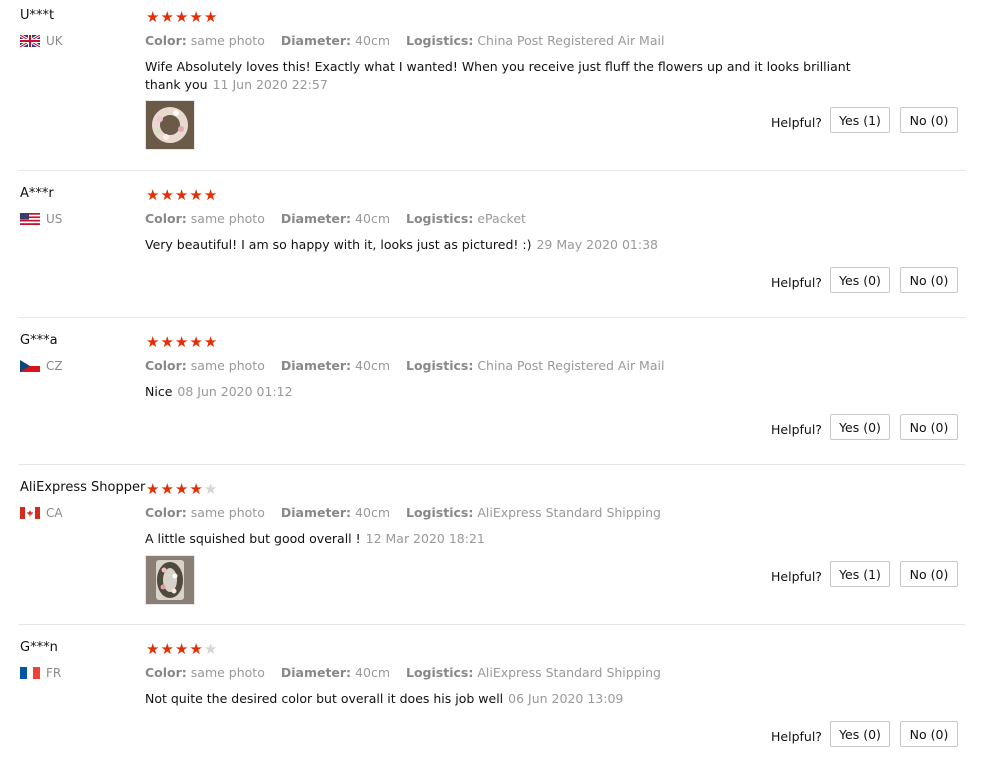  I want to click on review-date: 06 Jun 2020 13:09, so click(566, 698).